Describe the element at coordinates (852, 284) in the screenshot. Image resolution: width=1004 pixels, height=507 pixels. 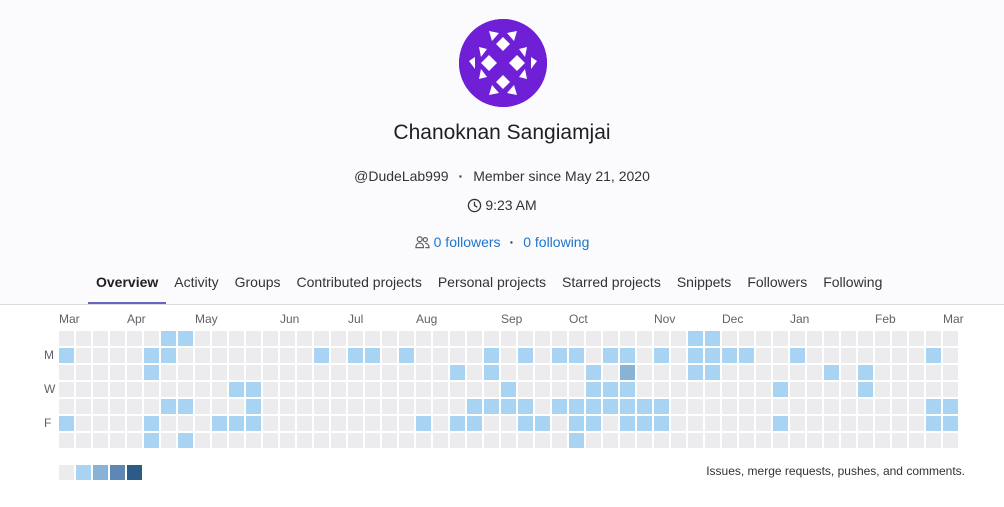
I see `tab-following: Following` at that location.